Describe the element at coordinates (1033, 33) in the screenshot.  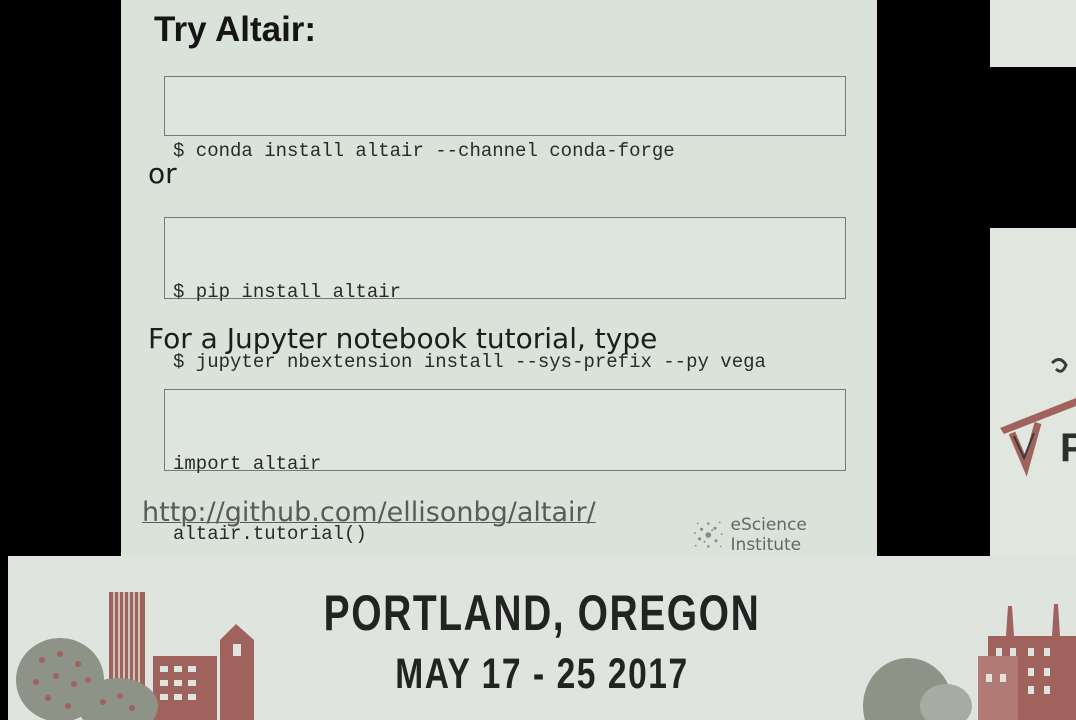
I see `next-slide-thumbnail-top` at that location.